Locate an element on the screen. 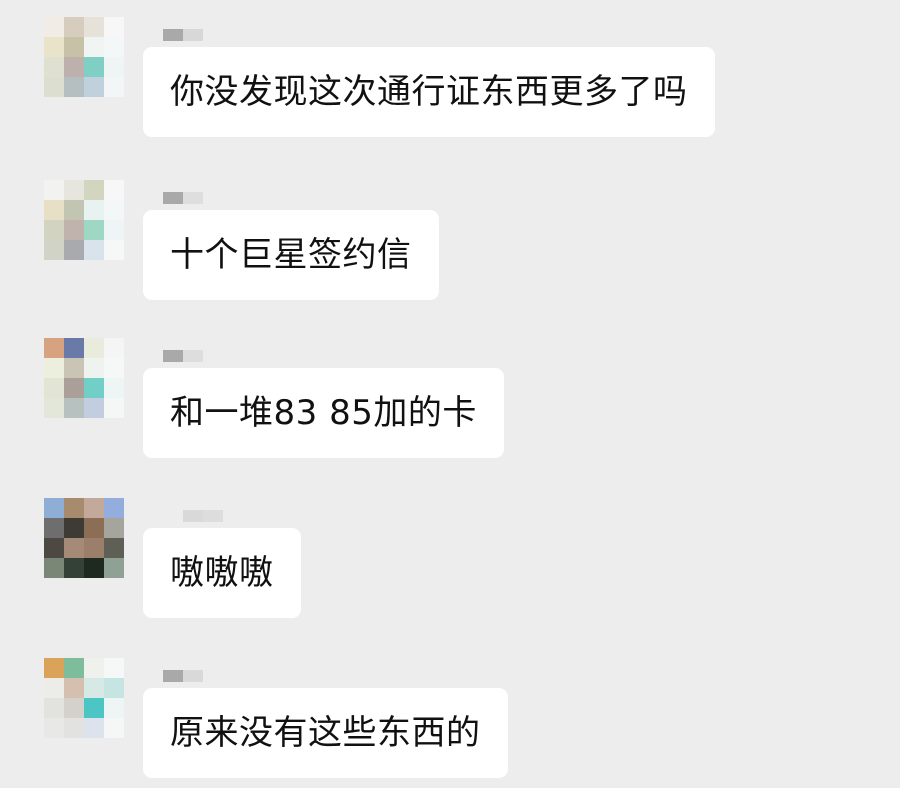 The width and height of the screenshot is (900, 788). message-bubble: 原来没有这些东西的 is located at coordinates (325, 733).